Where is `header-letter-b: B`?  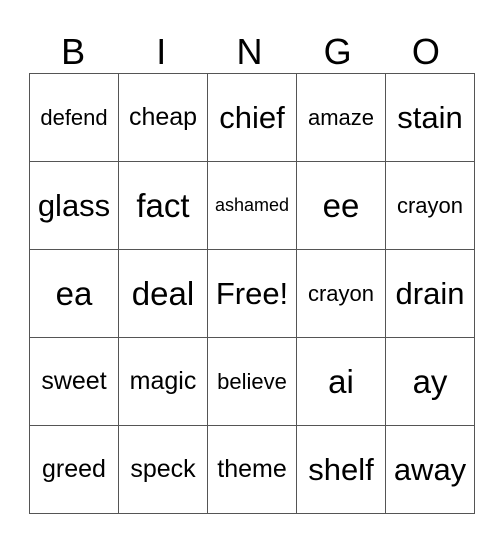
header-letter-b: B is located at coordinates (73, 51).